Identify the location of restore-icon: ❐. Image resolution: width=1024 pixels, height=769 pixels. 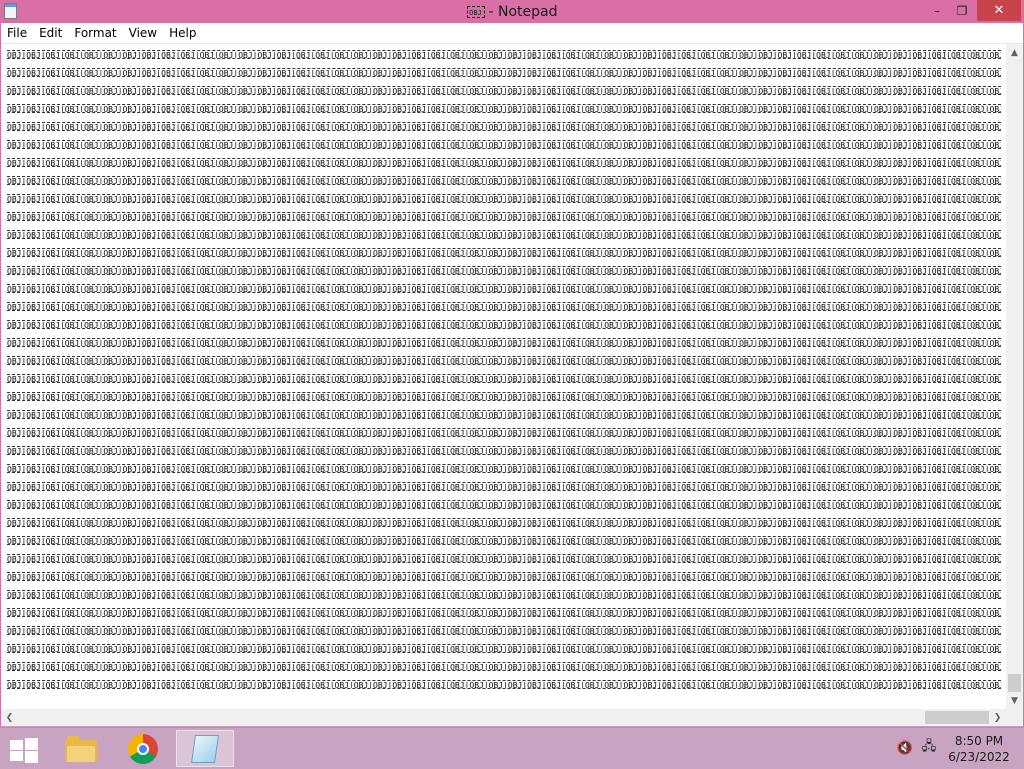
(962, 10).